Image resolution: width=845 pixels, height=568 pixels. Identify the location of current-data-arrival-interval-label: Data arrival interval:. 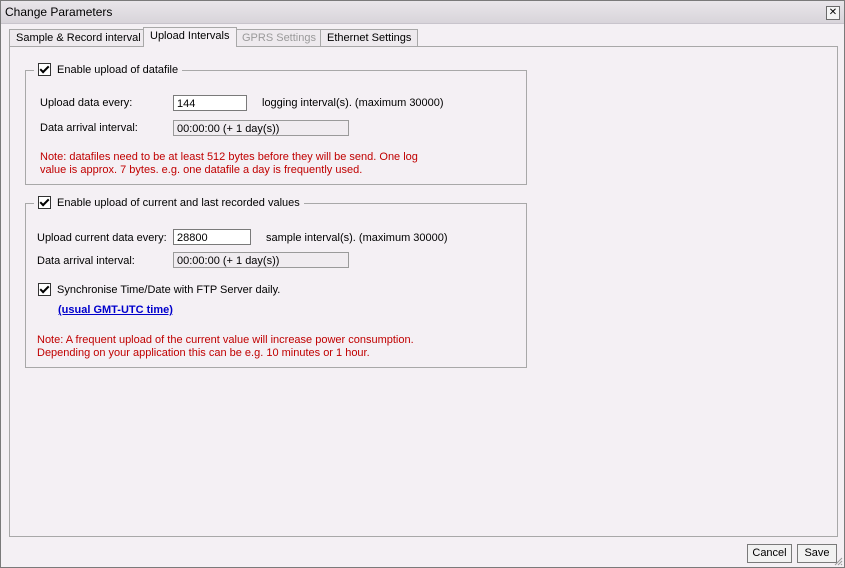
(86, 261).